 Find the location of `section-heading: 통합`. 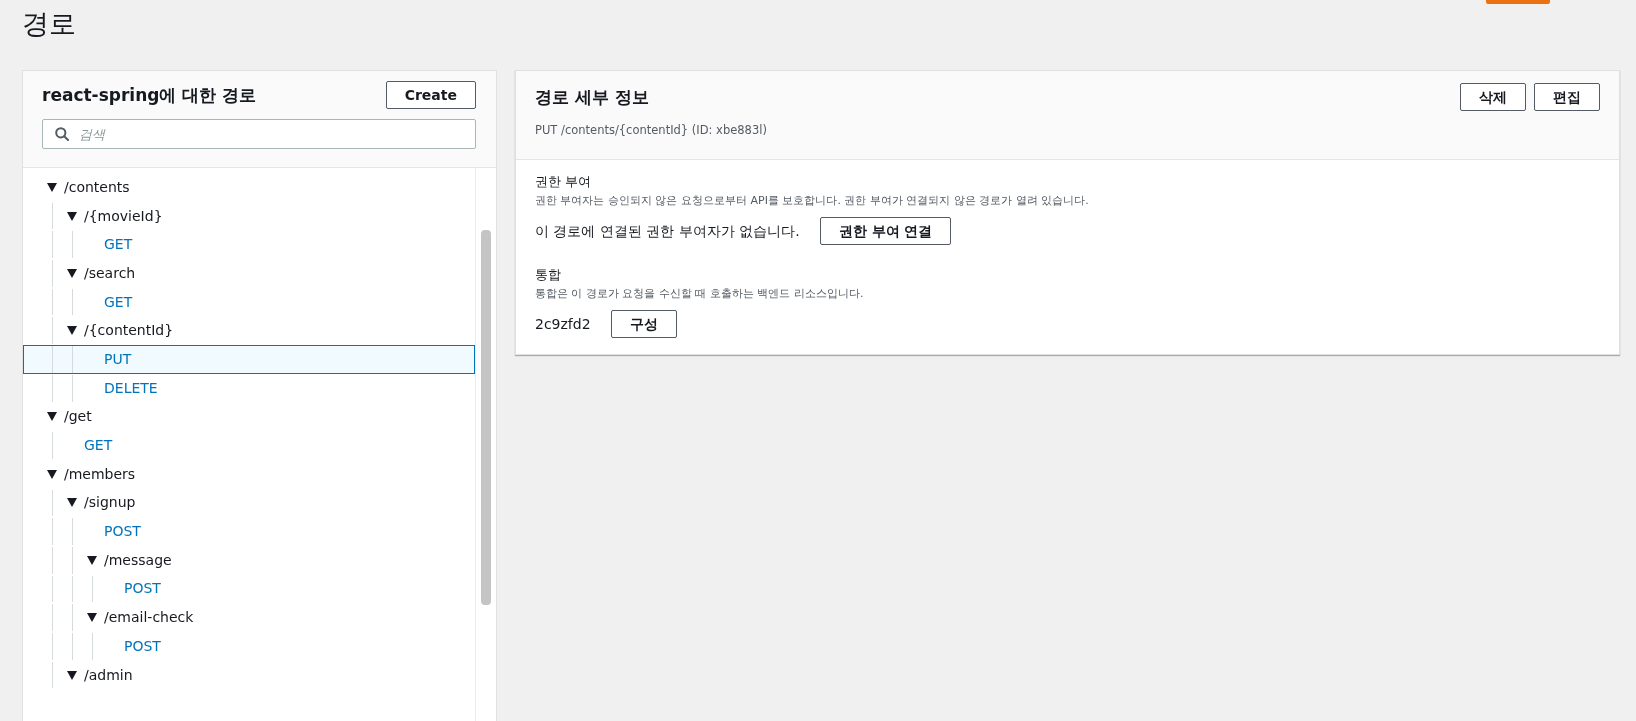

section-heading: 통합 is located at coordinates (548, 275).